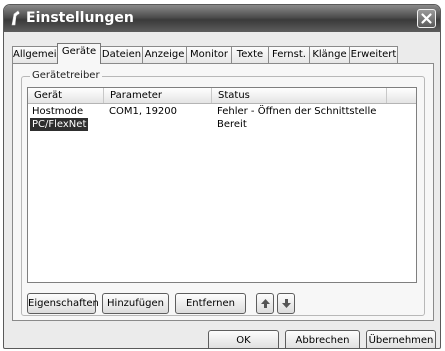  What do you see at coordinates (222, 18) in the screenshot?
I see `title-bar: Einstellungen` at bounding box center [222, 18].